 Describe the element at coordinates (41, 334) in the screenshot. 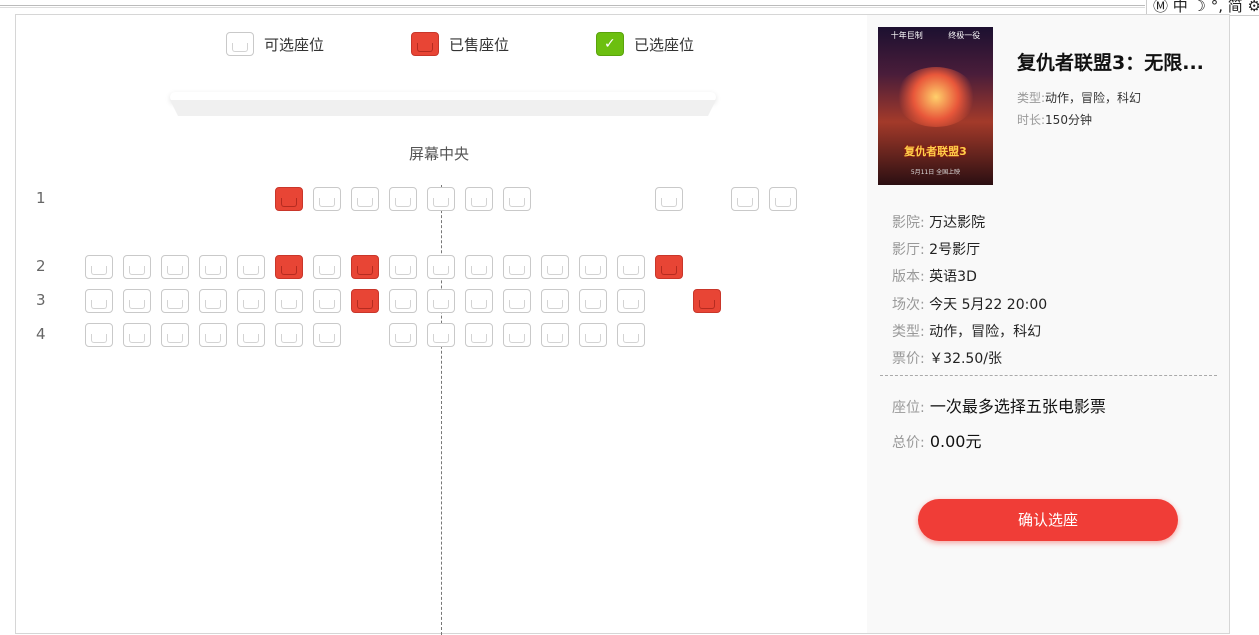

I see `row-number: 4` at that location.